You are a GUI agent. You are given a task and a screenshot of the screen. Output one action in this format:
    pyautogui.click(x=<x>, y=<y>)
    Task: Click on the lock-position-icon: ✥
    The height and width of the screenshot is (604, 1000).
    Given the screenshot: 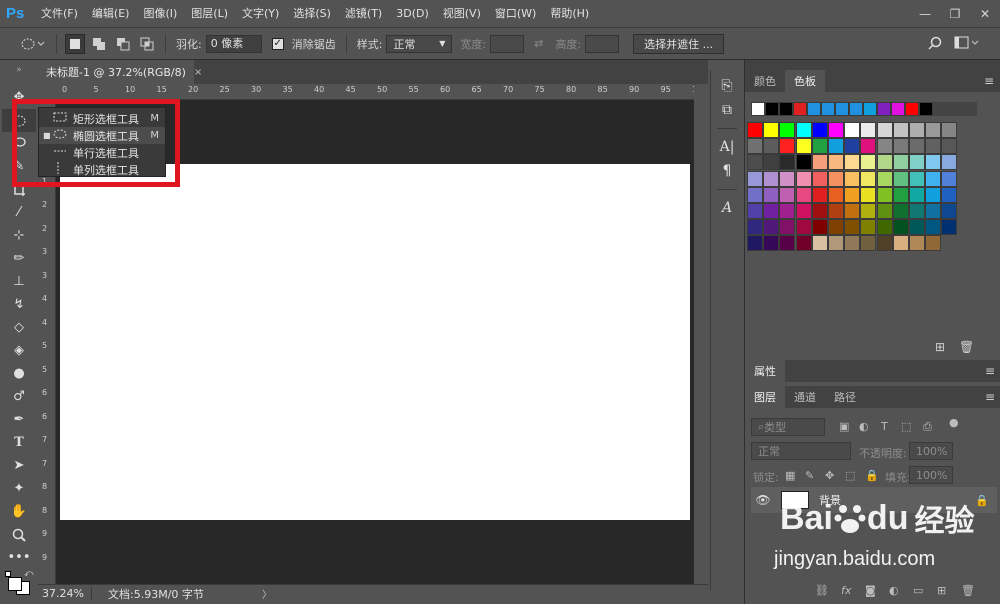 What is the action you would take?
    pyautogui.click(x=829, y=475)
    